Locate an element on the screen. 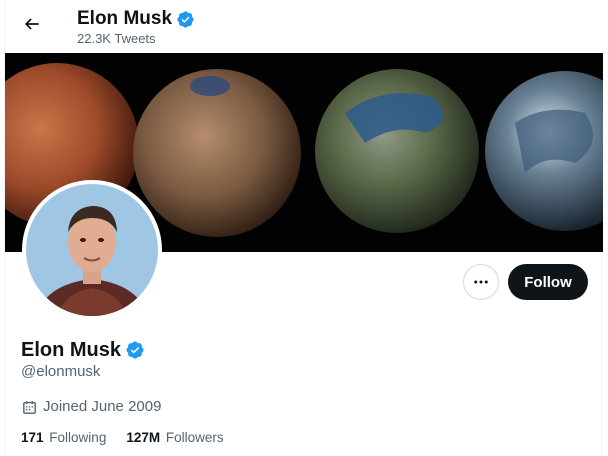 This screenshot has width=608, height=456. header-title-block: Elon Musk 22.3K Tweets is located at coordinates (136, 27).